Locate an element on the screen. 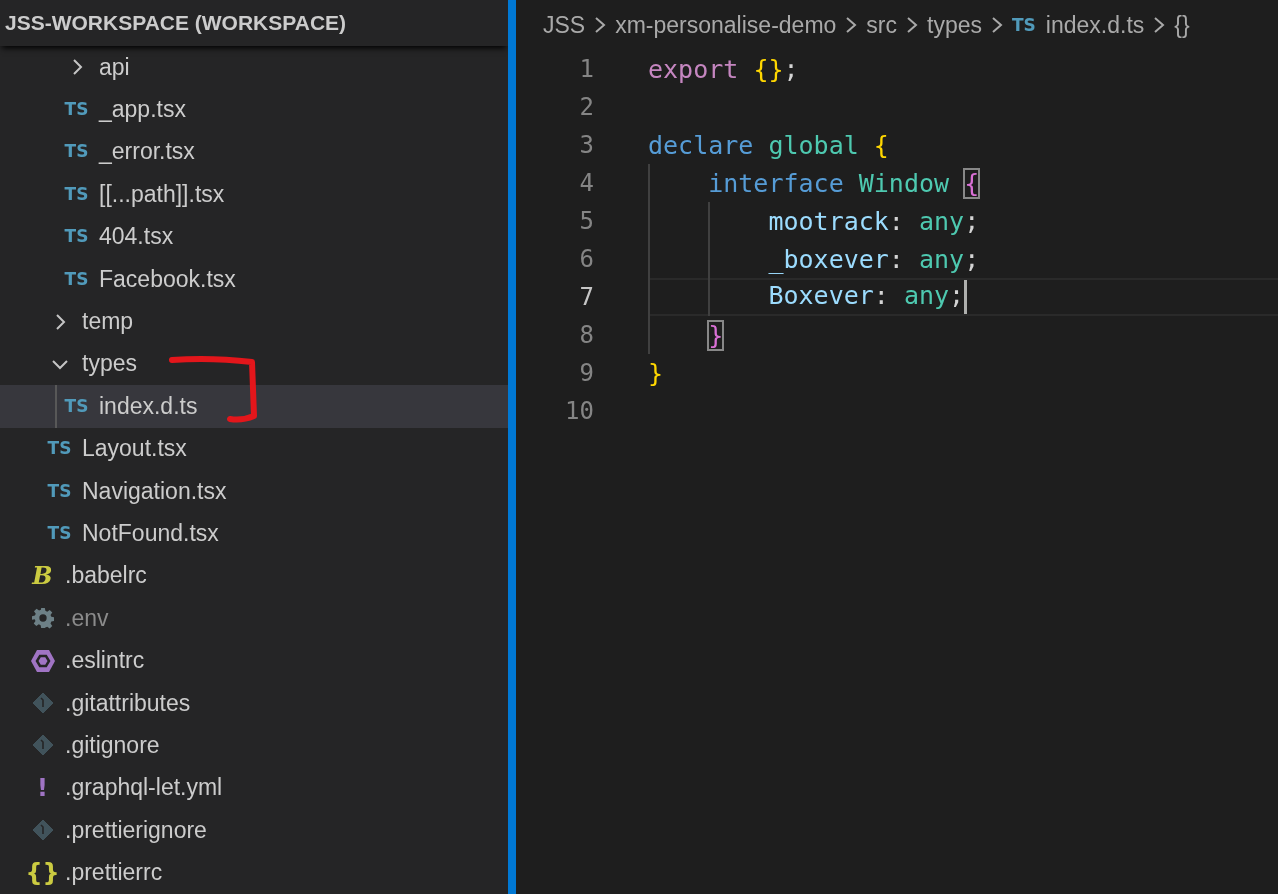 Image resolution: width=1278 pixels, height=894 pixels. file-item: .gitignore is located at coordinates (254, 745).